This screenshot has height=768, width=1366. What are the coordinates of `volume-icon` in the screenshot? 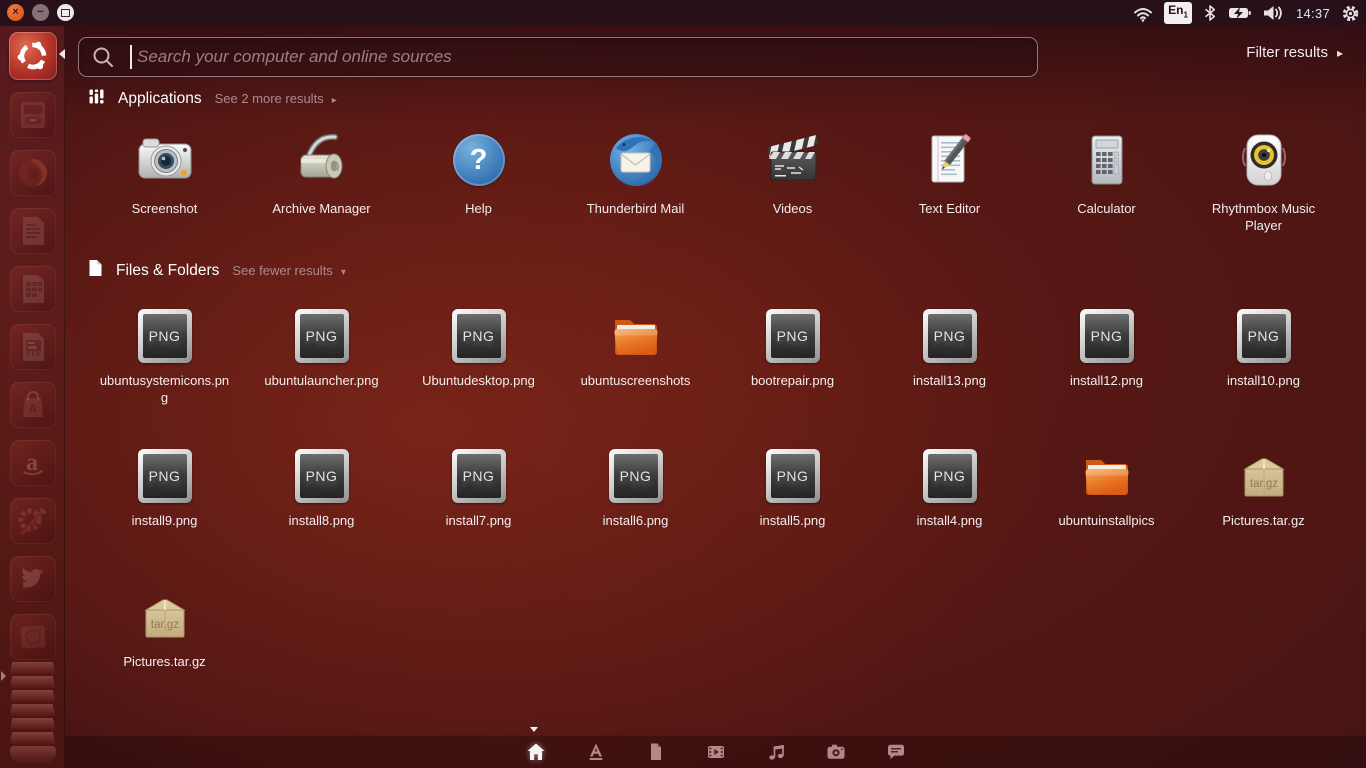 It's located at (1274, 13).